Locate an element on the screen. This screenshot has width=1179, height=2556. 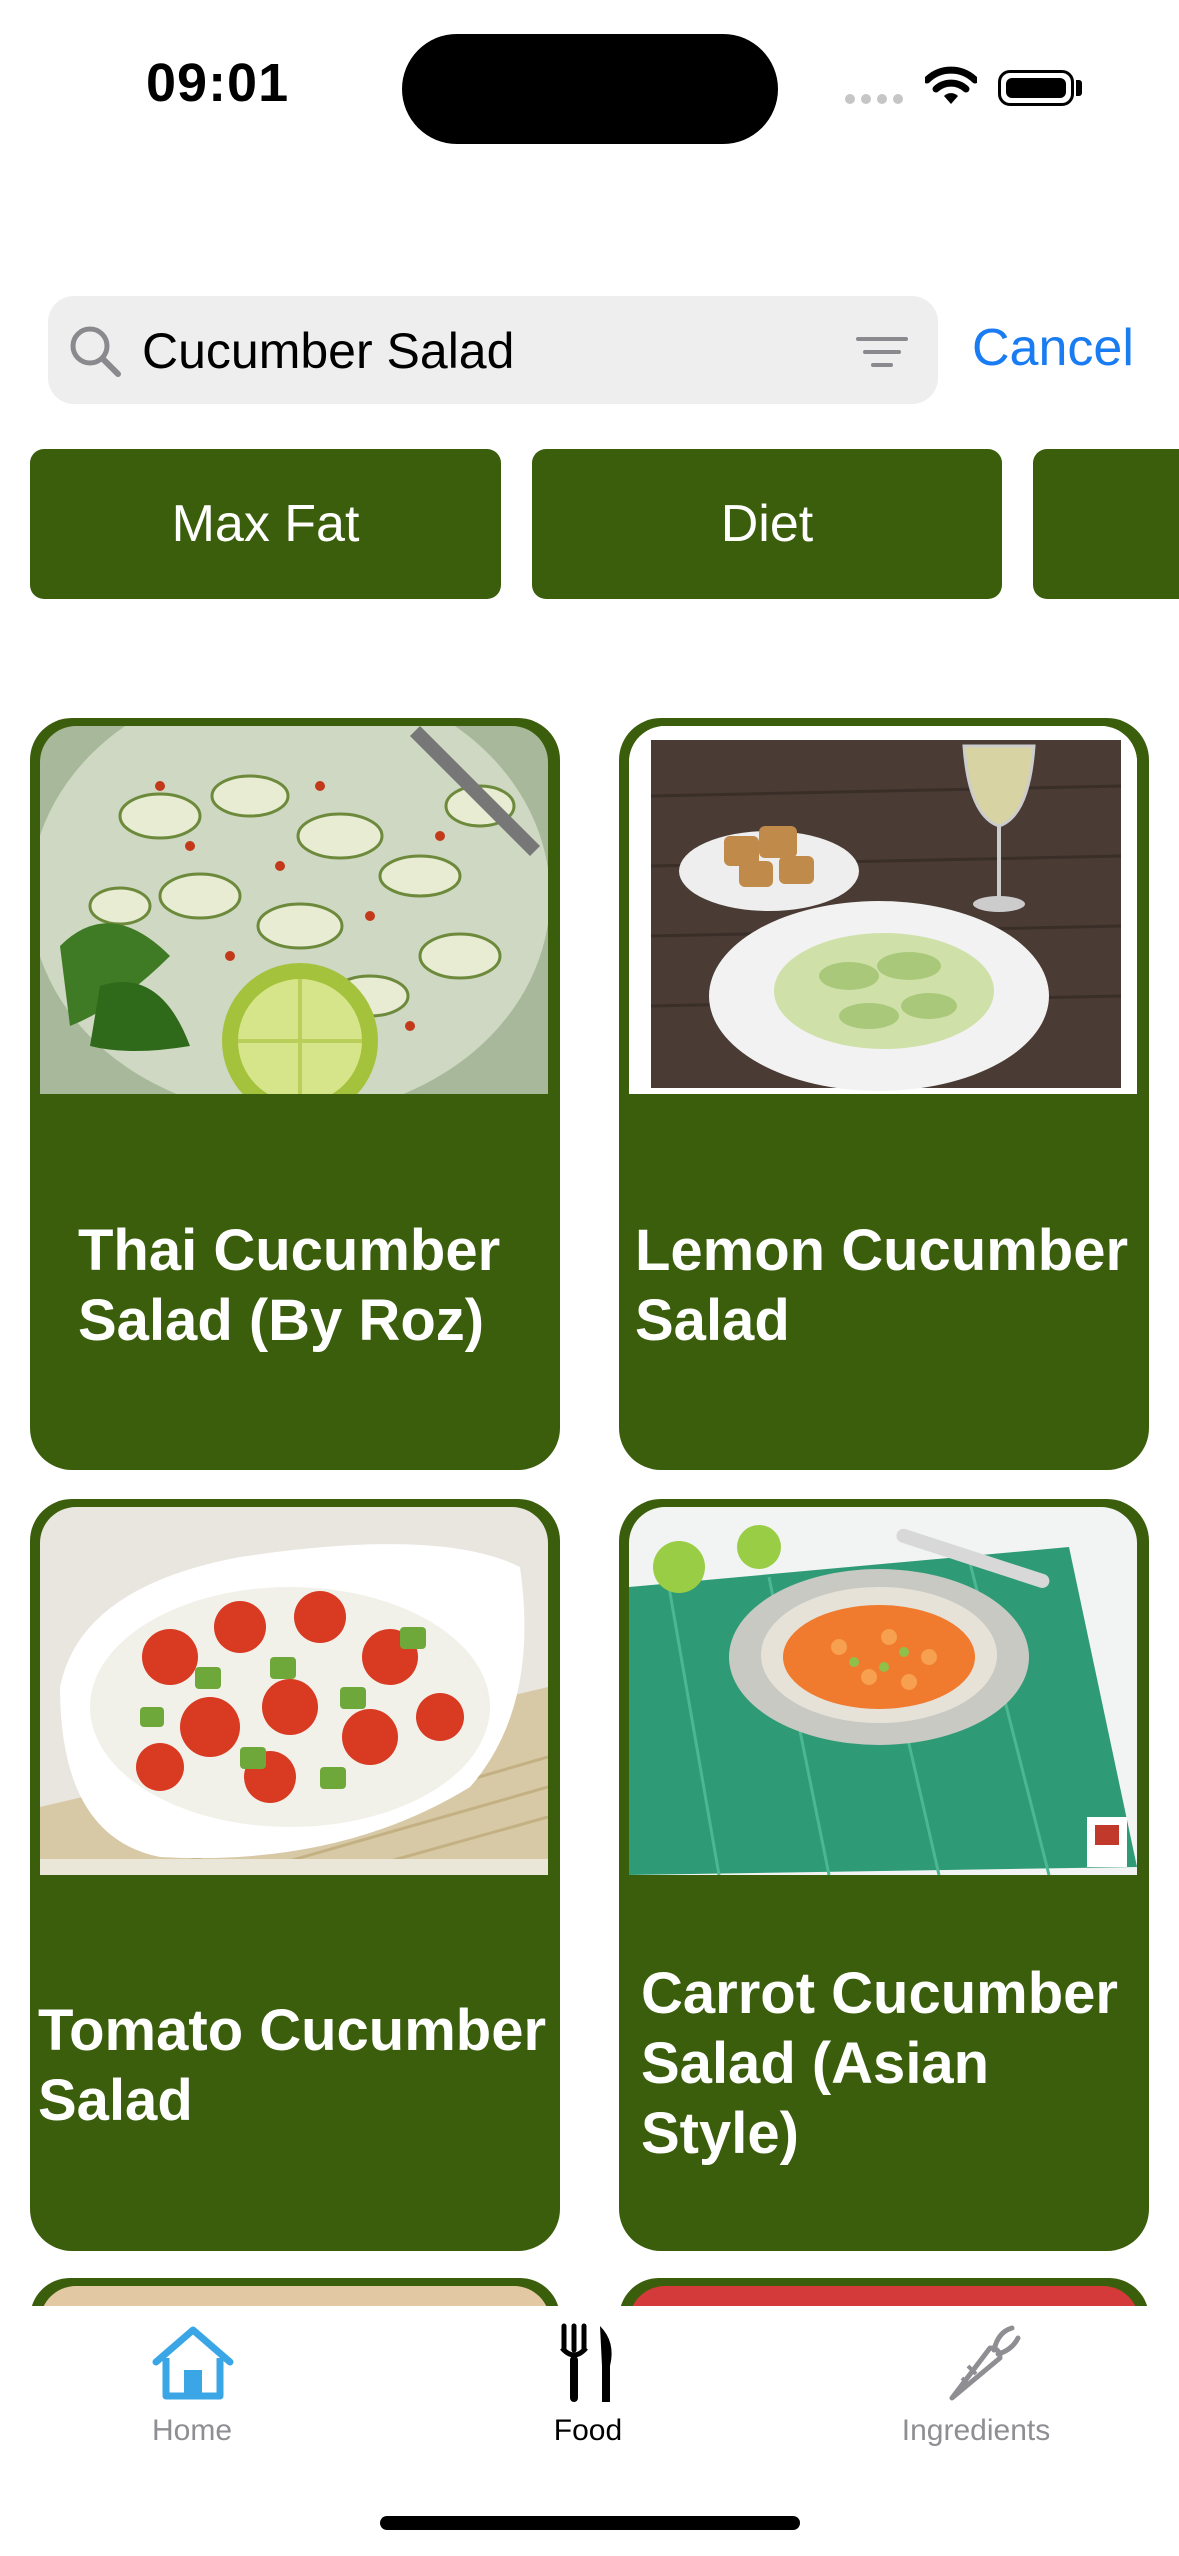
recipe-title: Tomato Cucumber Salad is located at coordinates (292, 2065).